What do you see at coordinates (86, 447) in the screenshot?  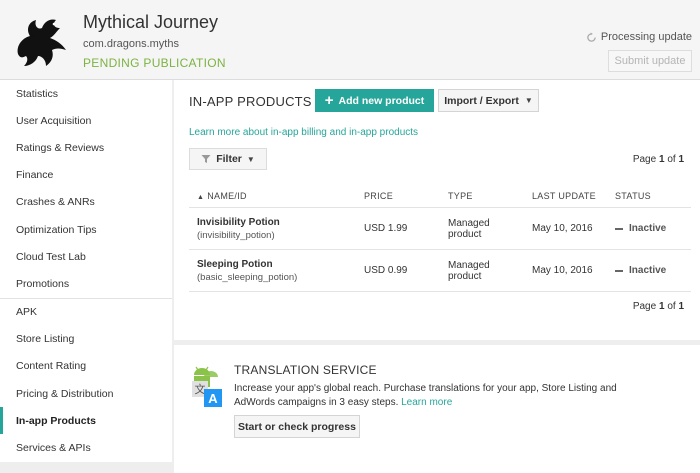 I see `sidebar-item-services-apis: Services & APIs` at bounding box center [86, 447].